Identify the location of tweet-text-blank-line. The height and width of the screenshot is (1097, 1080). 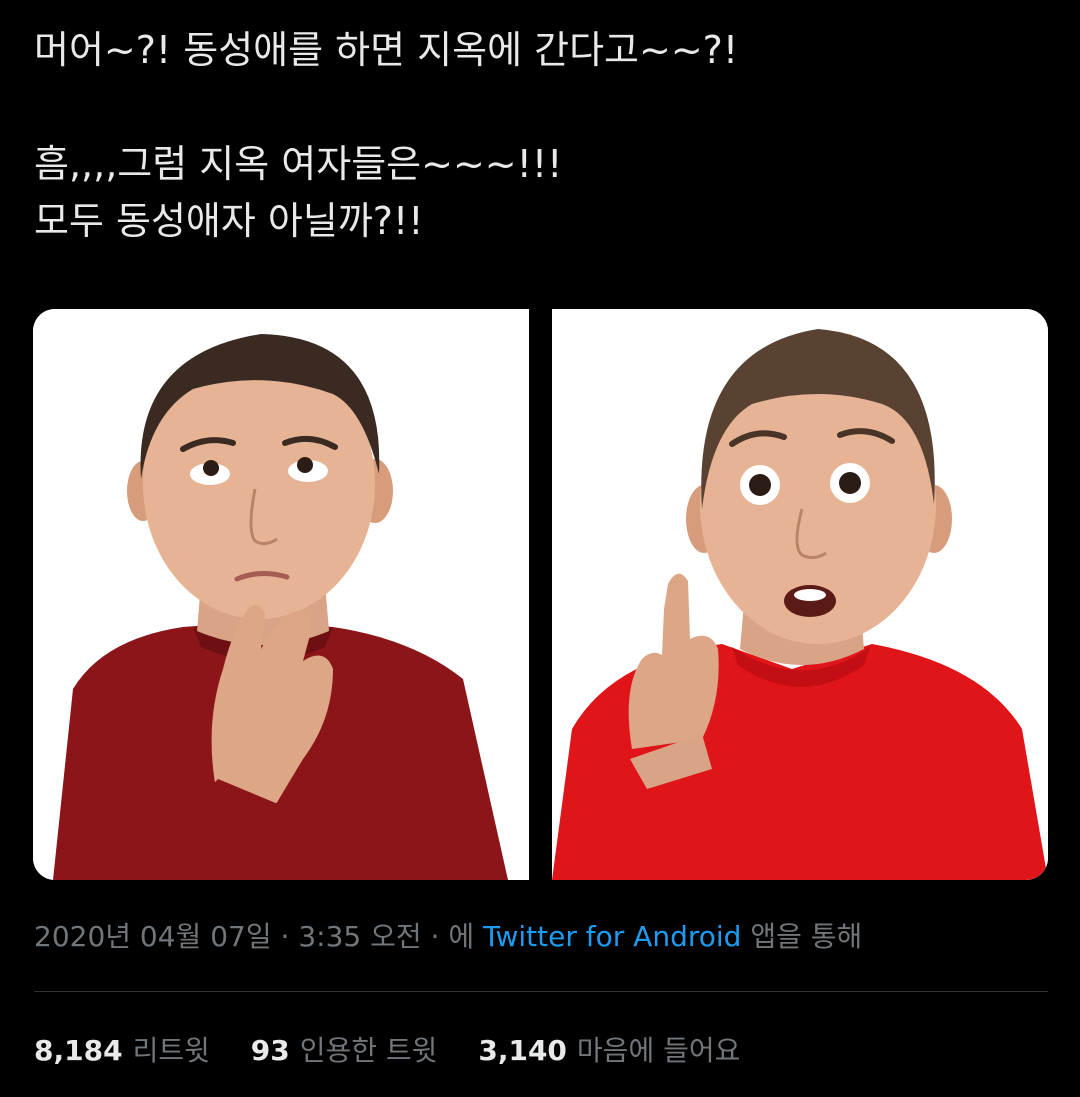
(539, 107).